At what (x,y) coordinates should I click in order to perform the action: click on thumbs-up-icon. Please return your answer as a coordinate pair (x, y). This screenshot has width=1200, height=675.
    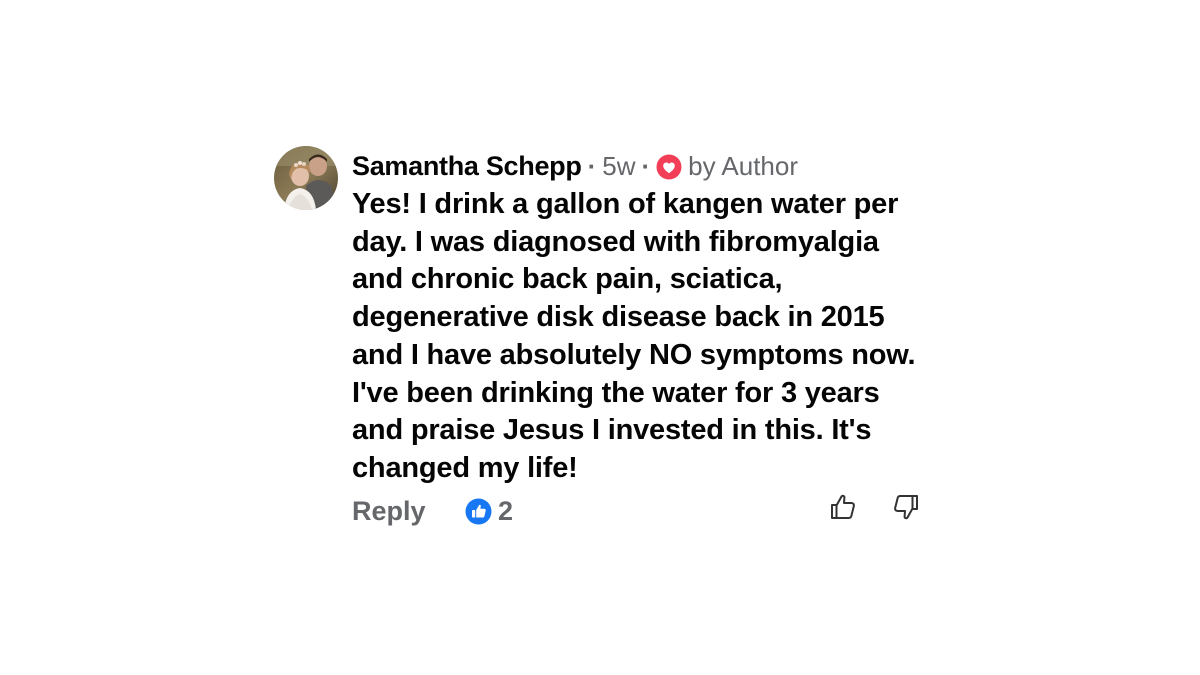
    Looking at the image, I should click on (843, 507).